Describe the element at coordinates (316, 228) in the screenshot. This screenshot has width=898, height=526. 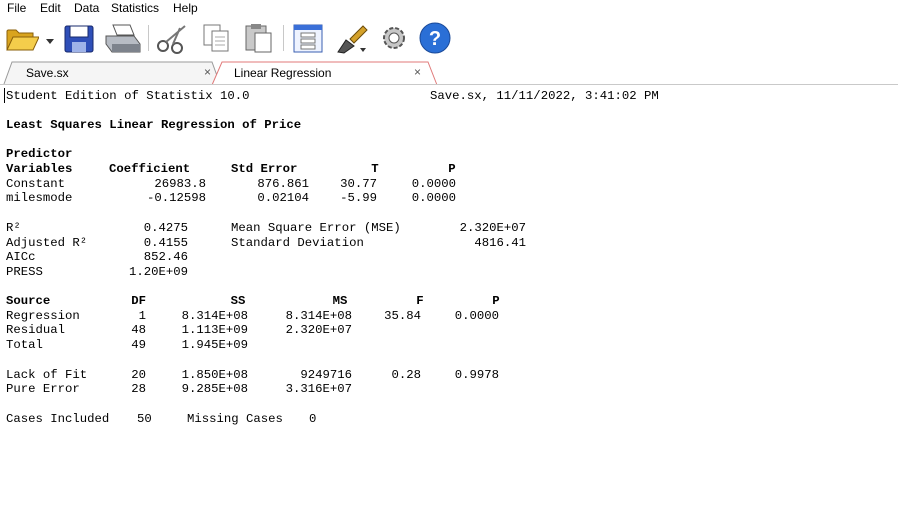
I see `fit-mse-label: Mean Square Error (MSE)` at that location.